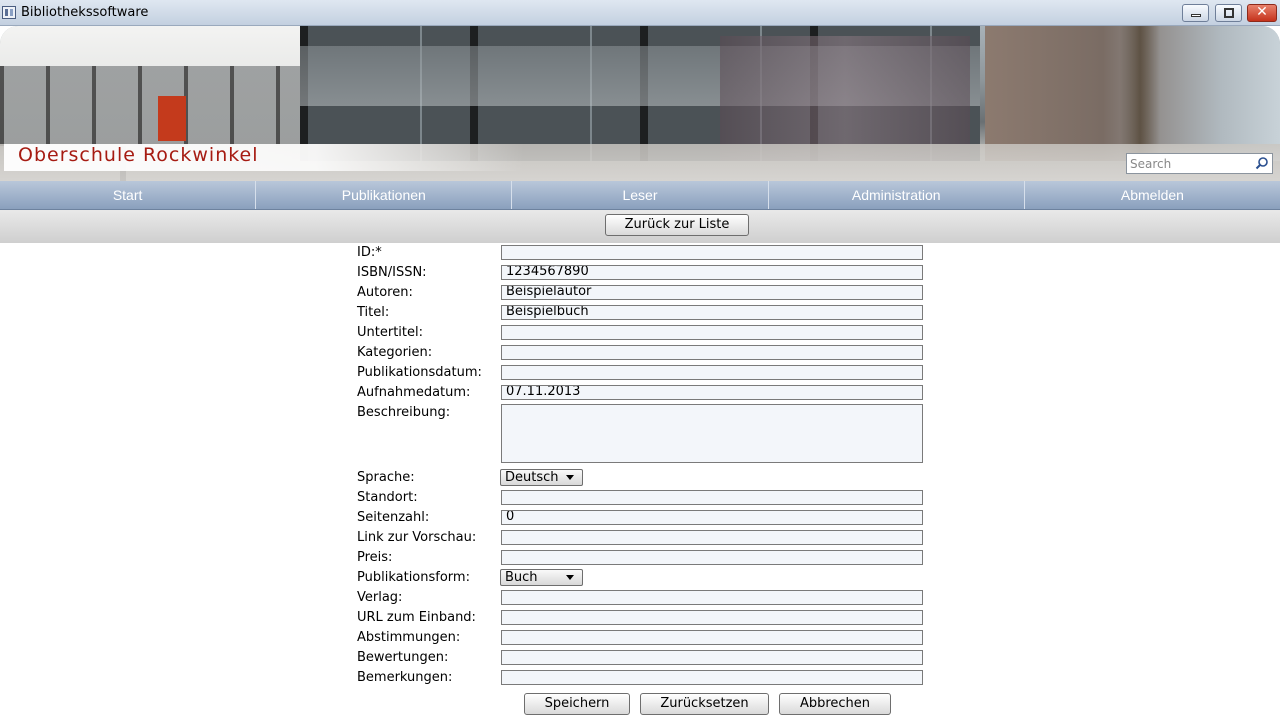  What do you see at coordinates (1196, 15) in the screenshot?
I see `minimize-icon` at bounding box center [1196, 15].